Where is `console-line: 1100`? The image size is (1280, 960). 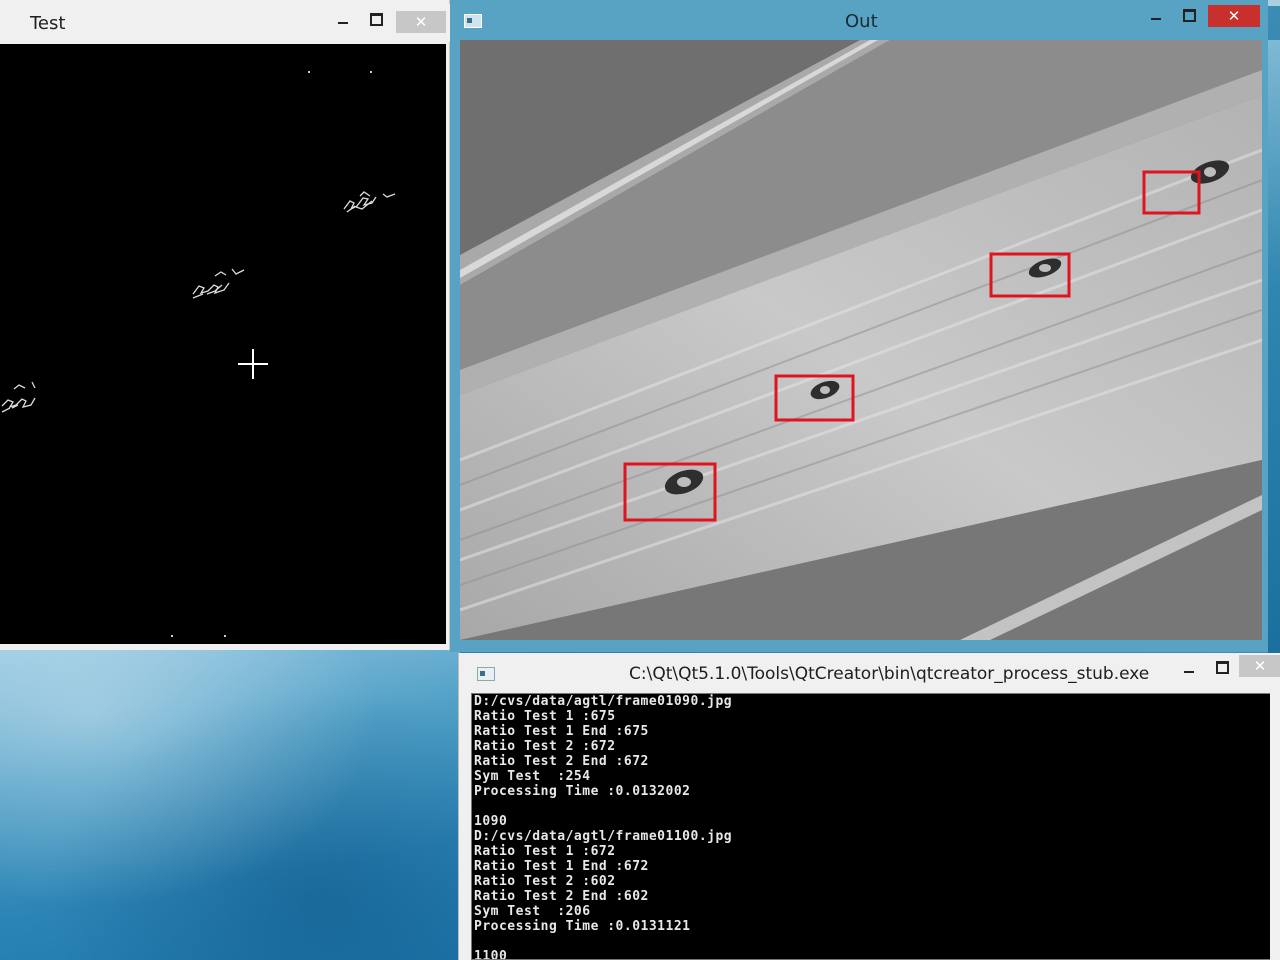
console-line: 1100 is located at coordinates (491, 954).